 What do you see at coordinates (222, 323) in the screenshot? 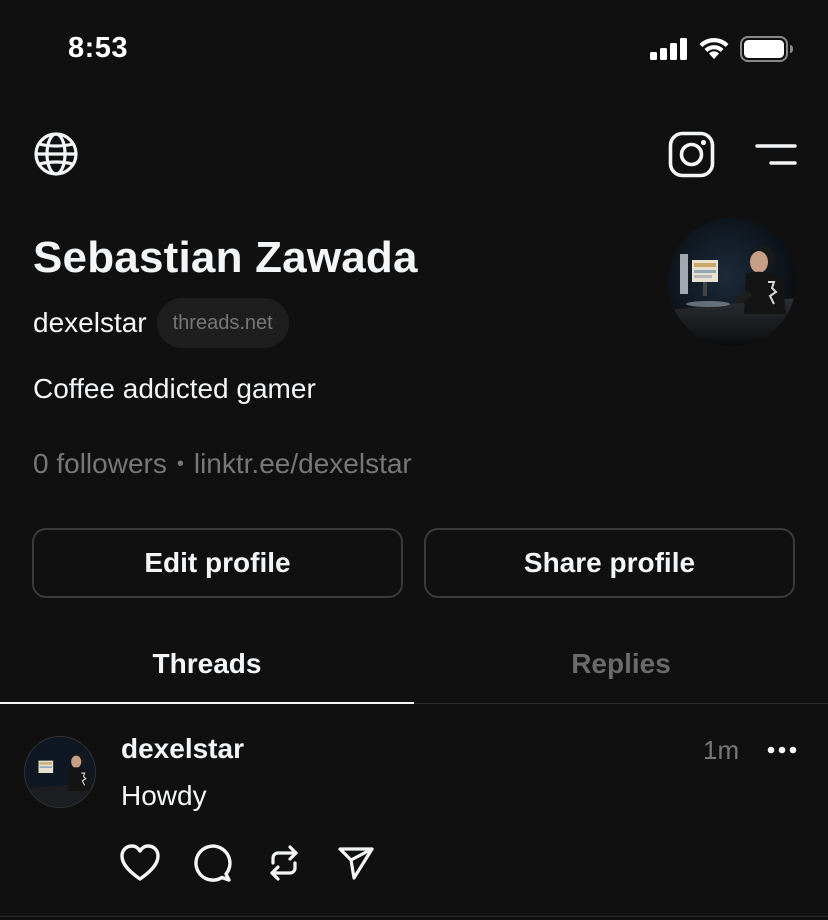
I see `domain-badge: threads.net` at bounding box center [222, 323].